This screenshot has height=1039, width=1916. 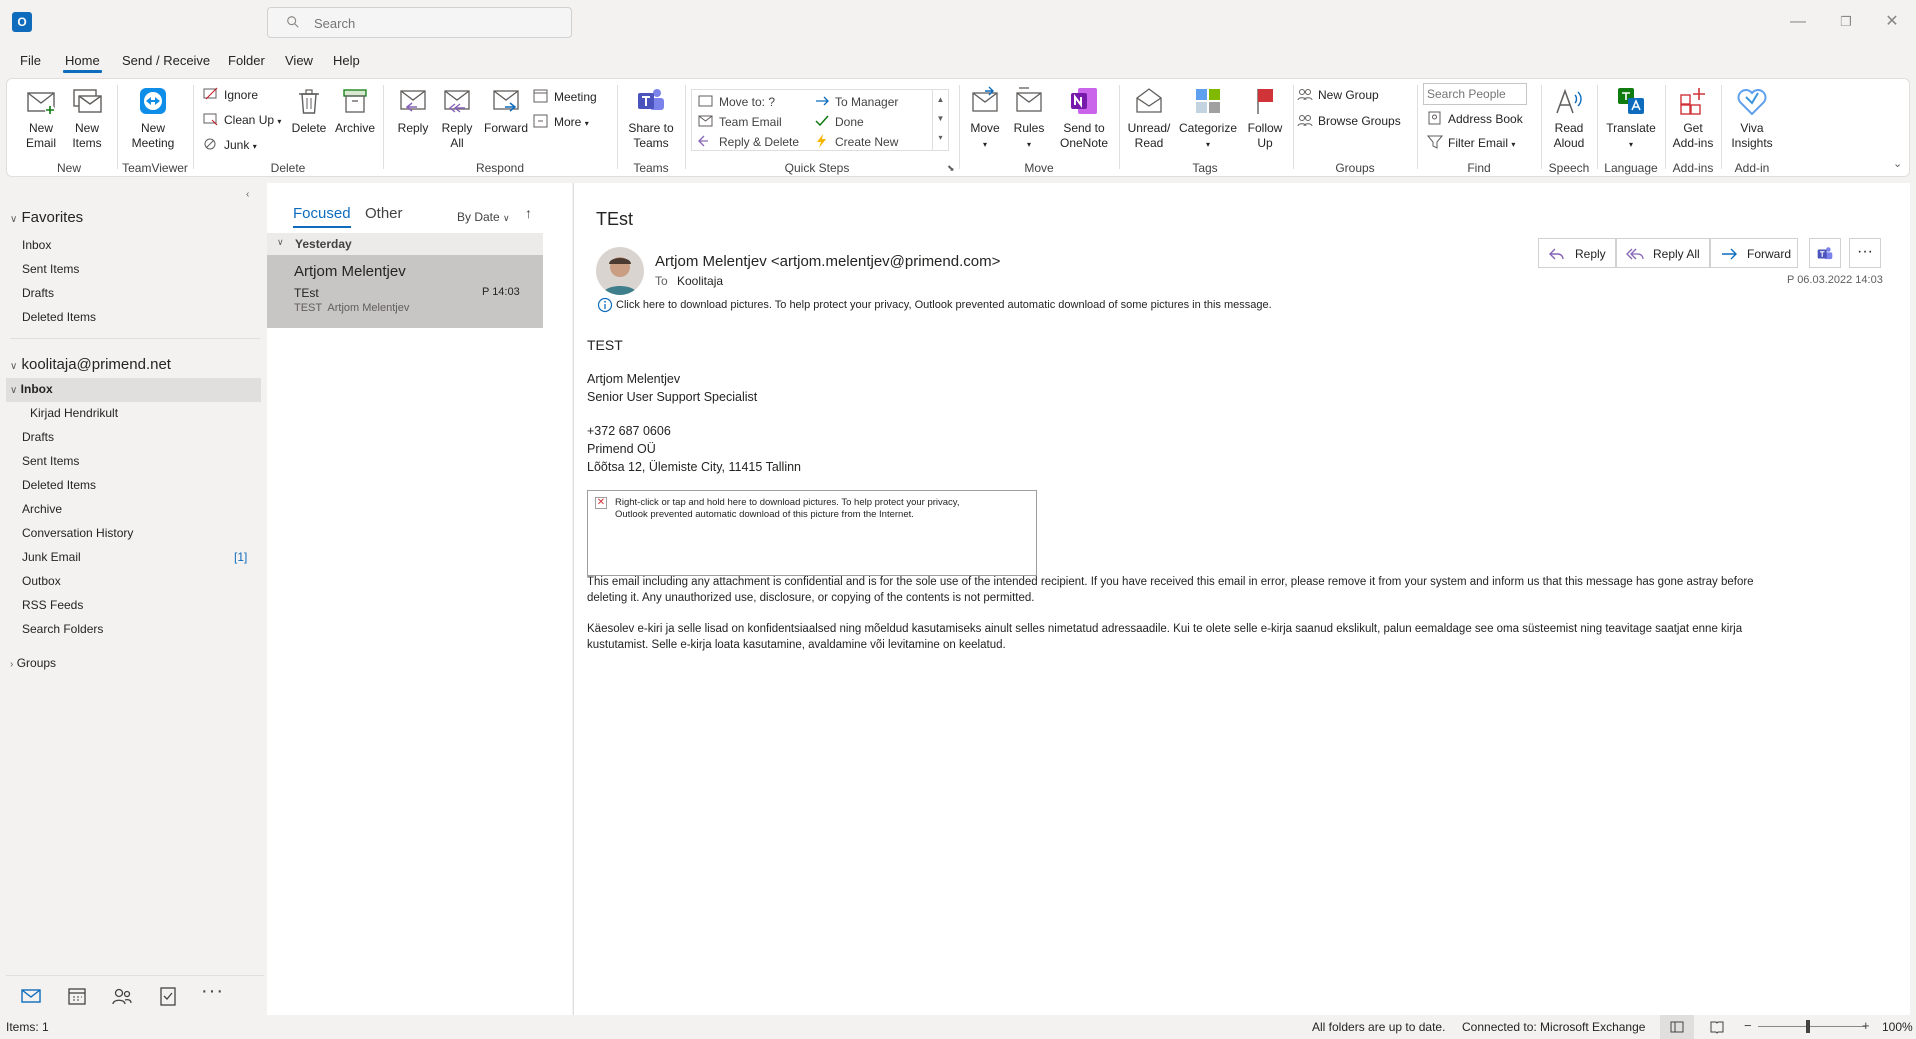 I want to click on tab-file: File, so click(x=30, y=60).